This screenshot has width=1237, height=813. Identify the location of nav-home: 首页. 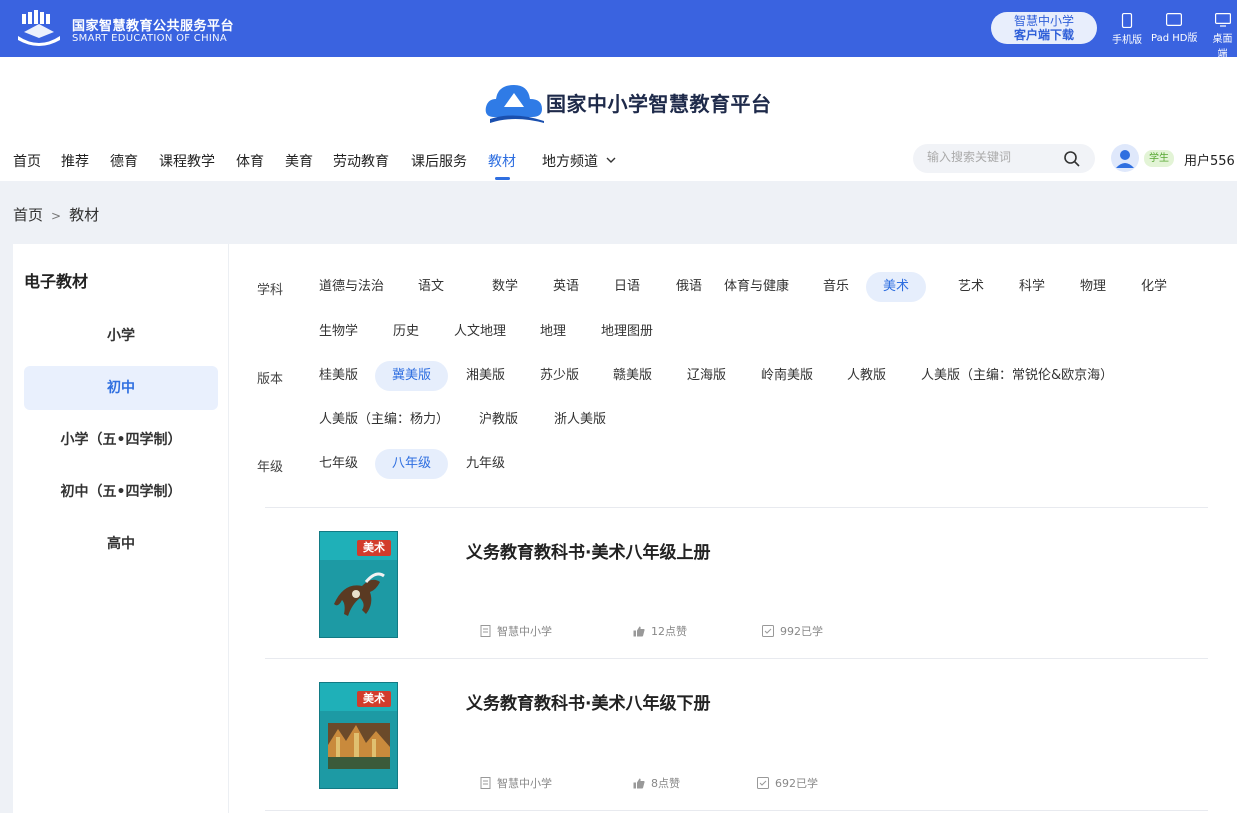
(27, 161).